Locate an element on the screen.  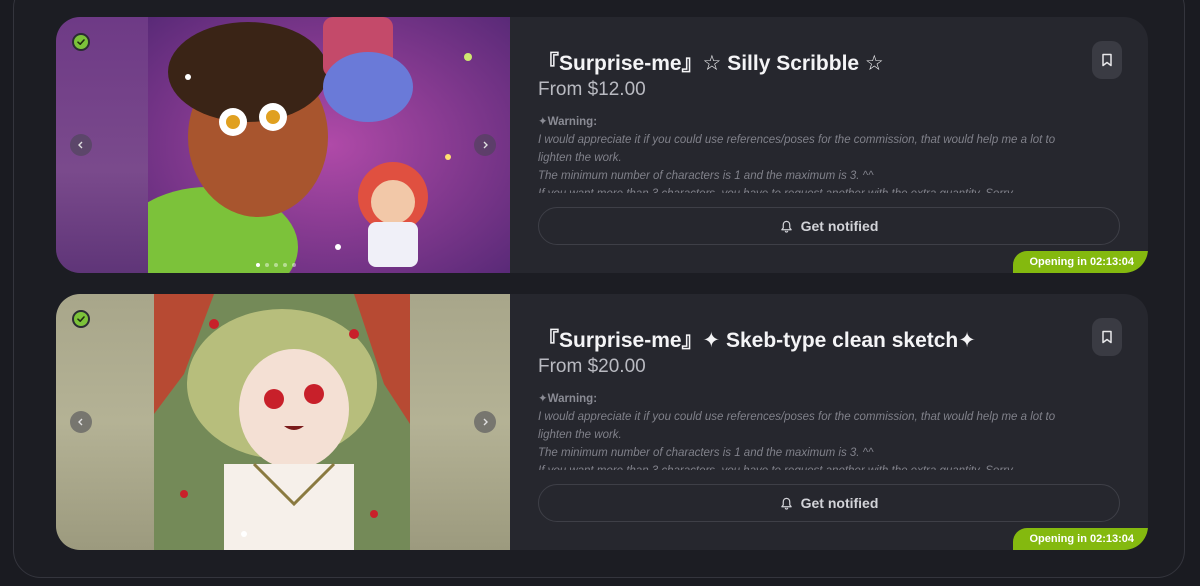
card-price: From $20.00 is located at coordinates (592, 366).